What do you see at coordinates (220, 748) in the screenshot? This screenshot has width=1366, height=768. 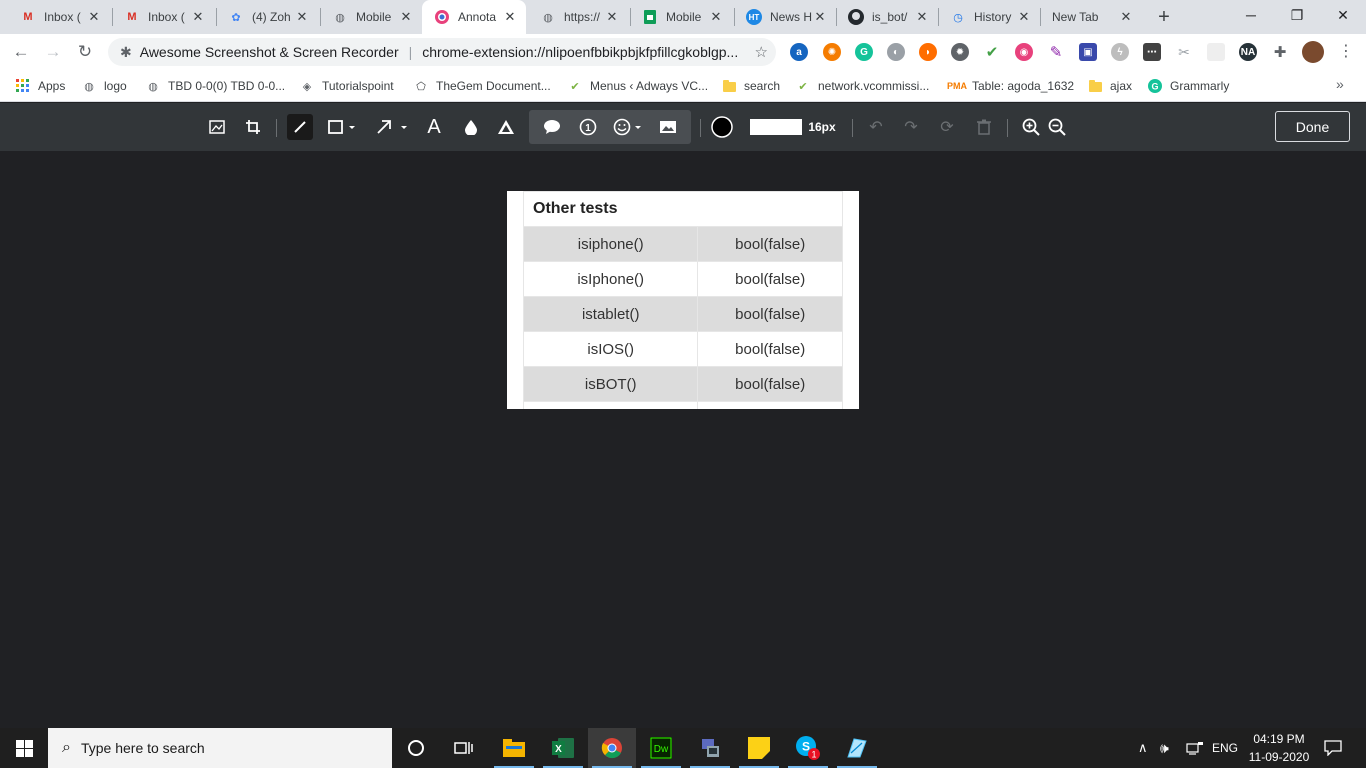 I see `taskbar-search-box: ⌕ Type here to search` at bounding box center [220, 748].